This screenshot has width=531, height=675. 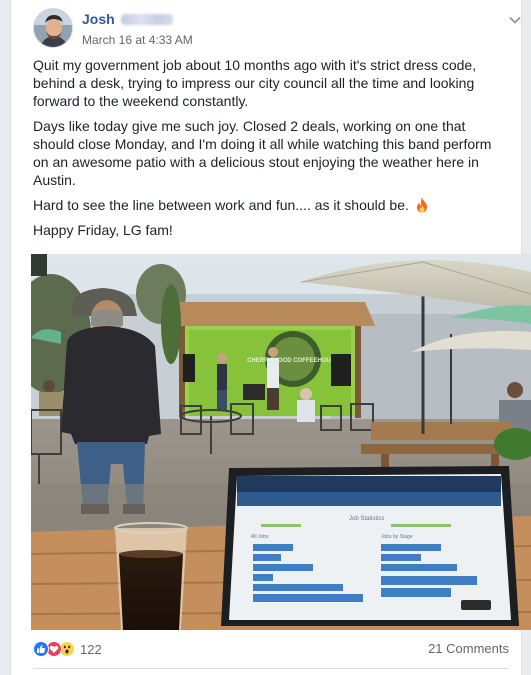 What do you see at coordinates (103, 230) in the screenshot?
I see `post-closing: Happy Friday, LG fam!` at bounding box center [103, 230].